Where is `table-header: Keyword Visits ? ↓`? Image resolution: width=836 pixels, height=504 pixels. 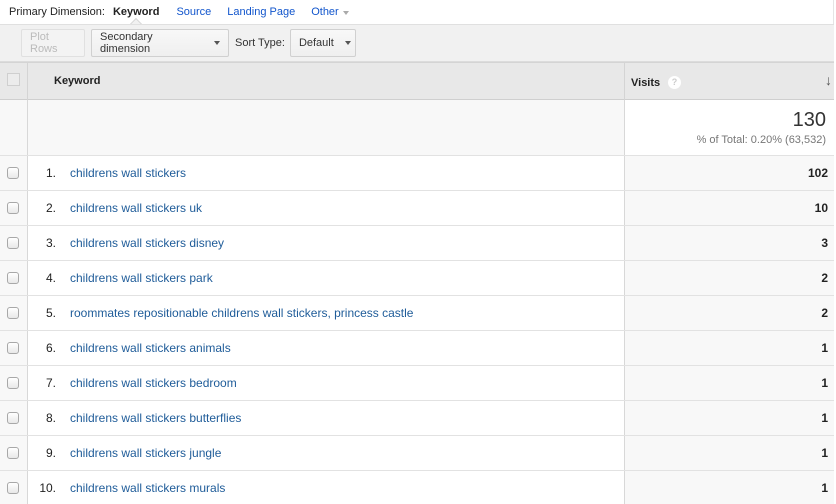 table-header: Keyword Visits ? ↓ is located at coordinates (417, 81).